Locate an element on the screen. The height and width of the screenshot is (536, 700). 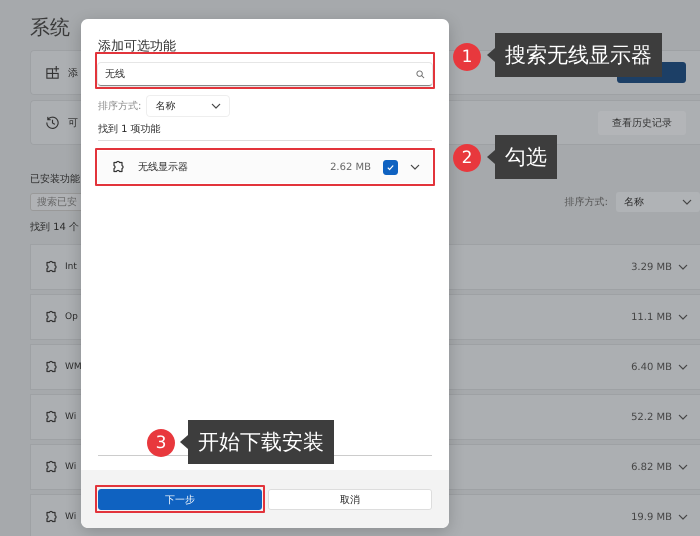
feature-size: 6.40 MB is located at coordinates (651, 367).